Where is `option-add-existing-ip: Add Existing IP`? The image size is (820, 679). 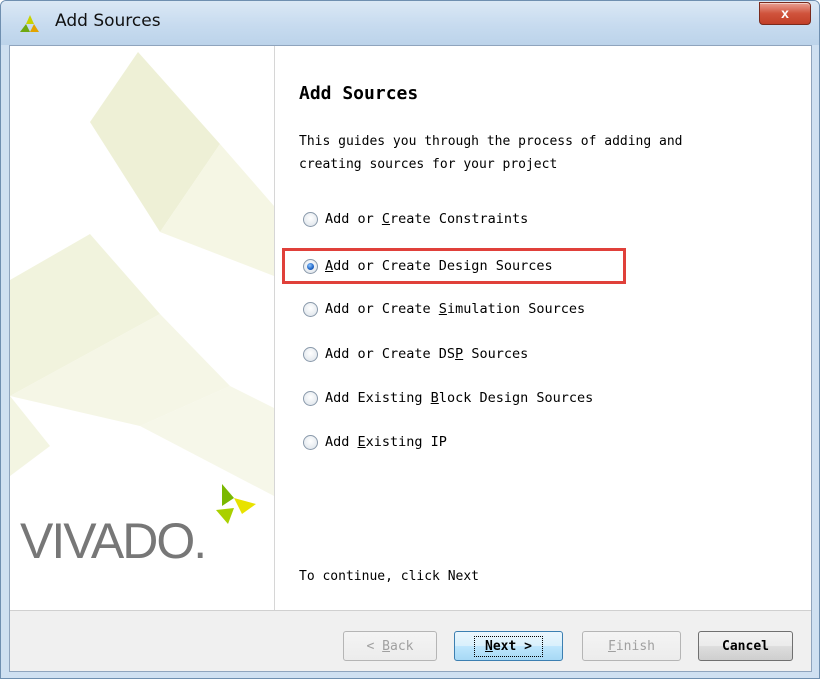 option-add-existing-ip: Add Existing IP is located at coordinates (375, 442).